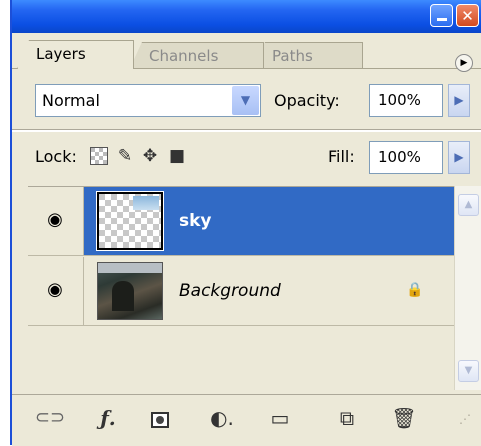 The width and height of the screenshot is (481, 446). What do you see at coordinates (468, 205) in the screenshot?
I see `scroll-up-button: ▲` at bounding box center [468, 205].